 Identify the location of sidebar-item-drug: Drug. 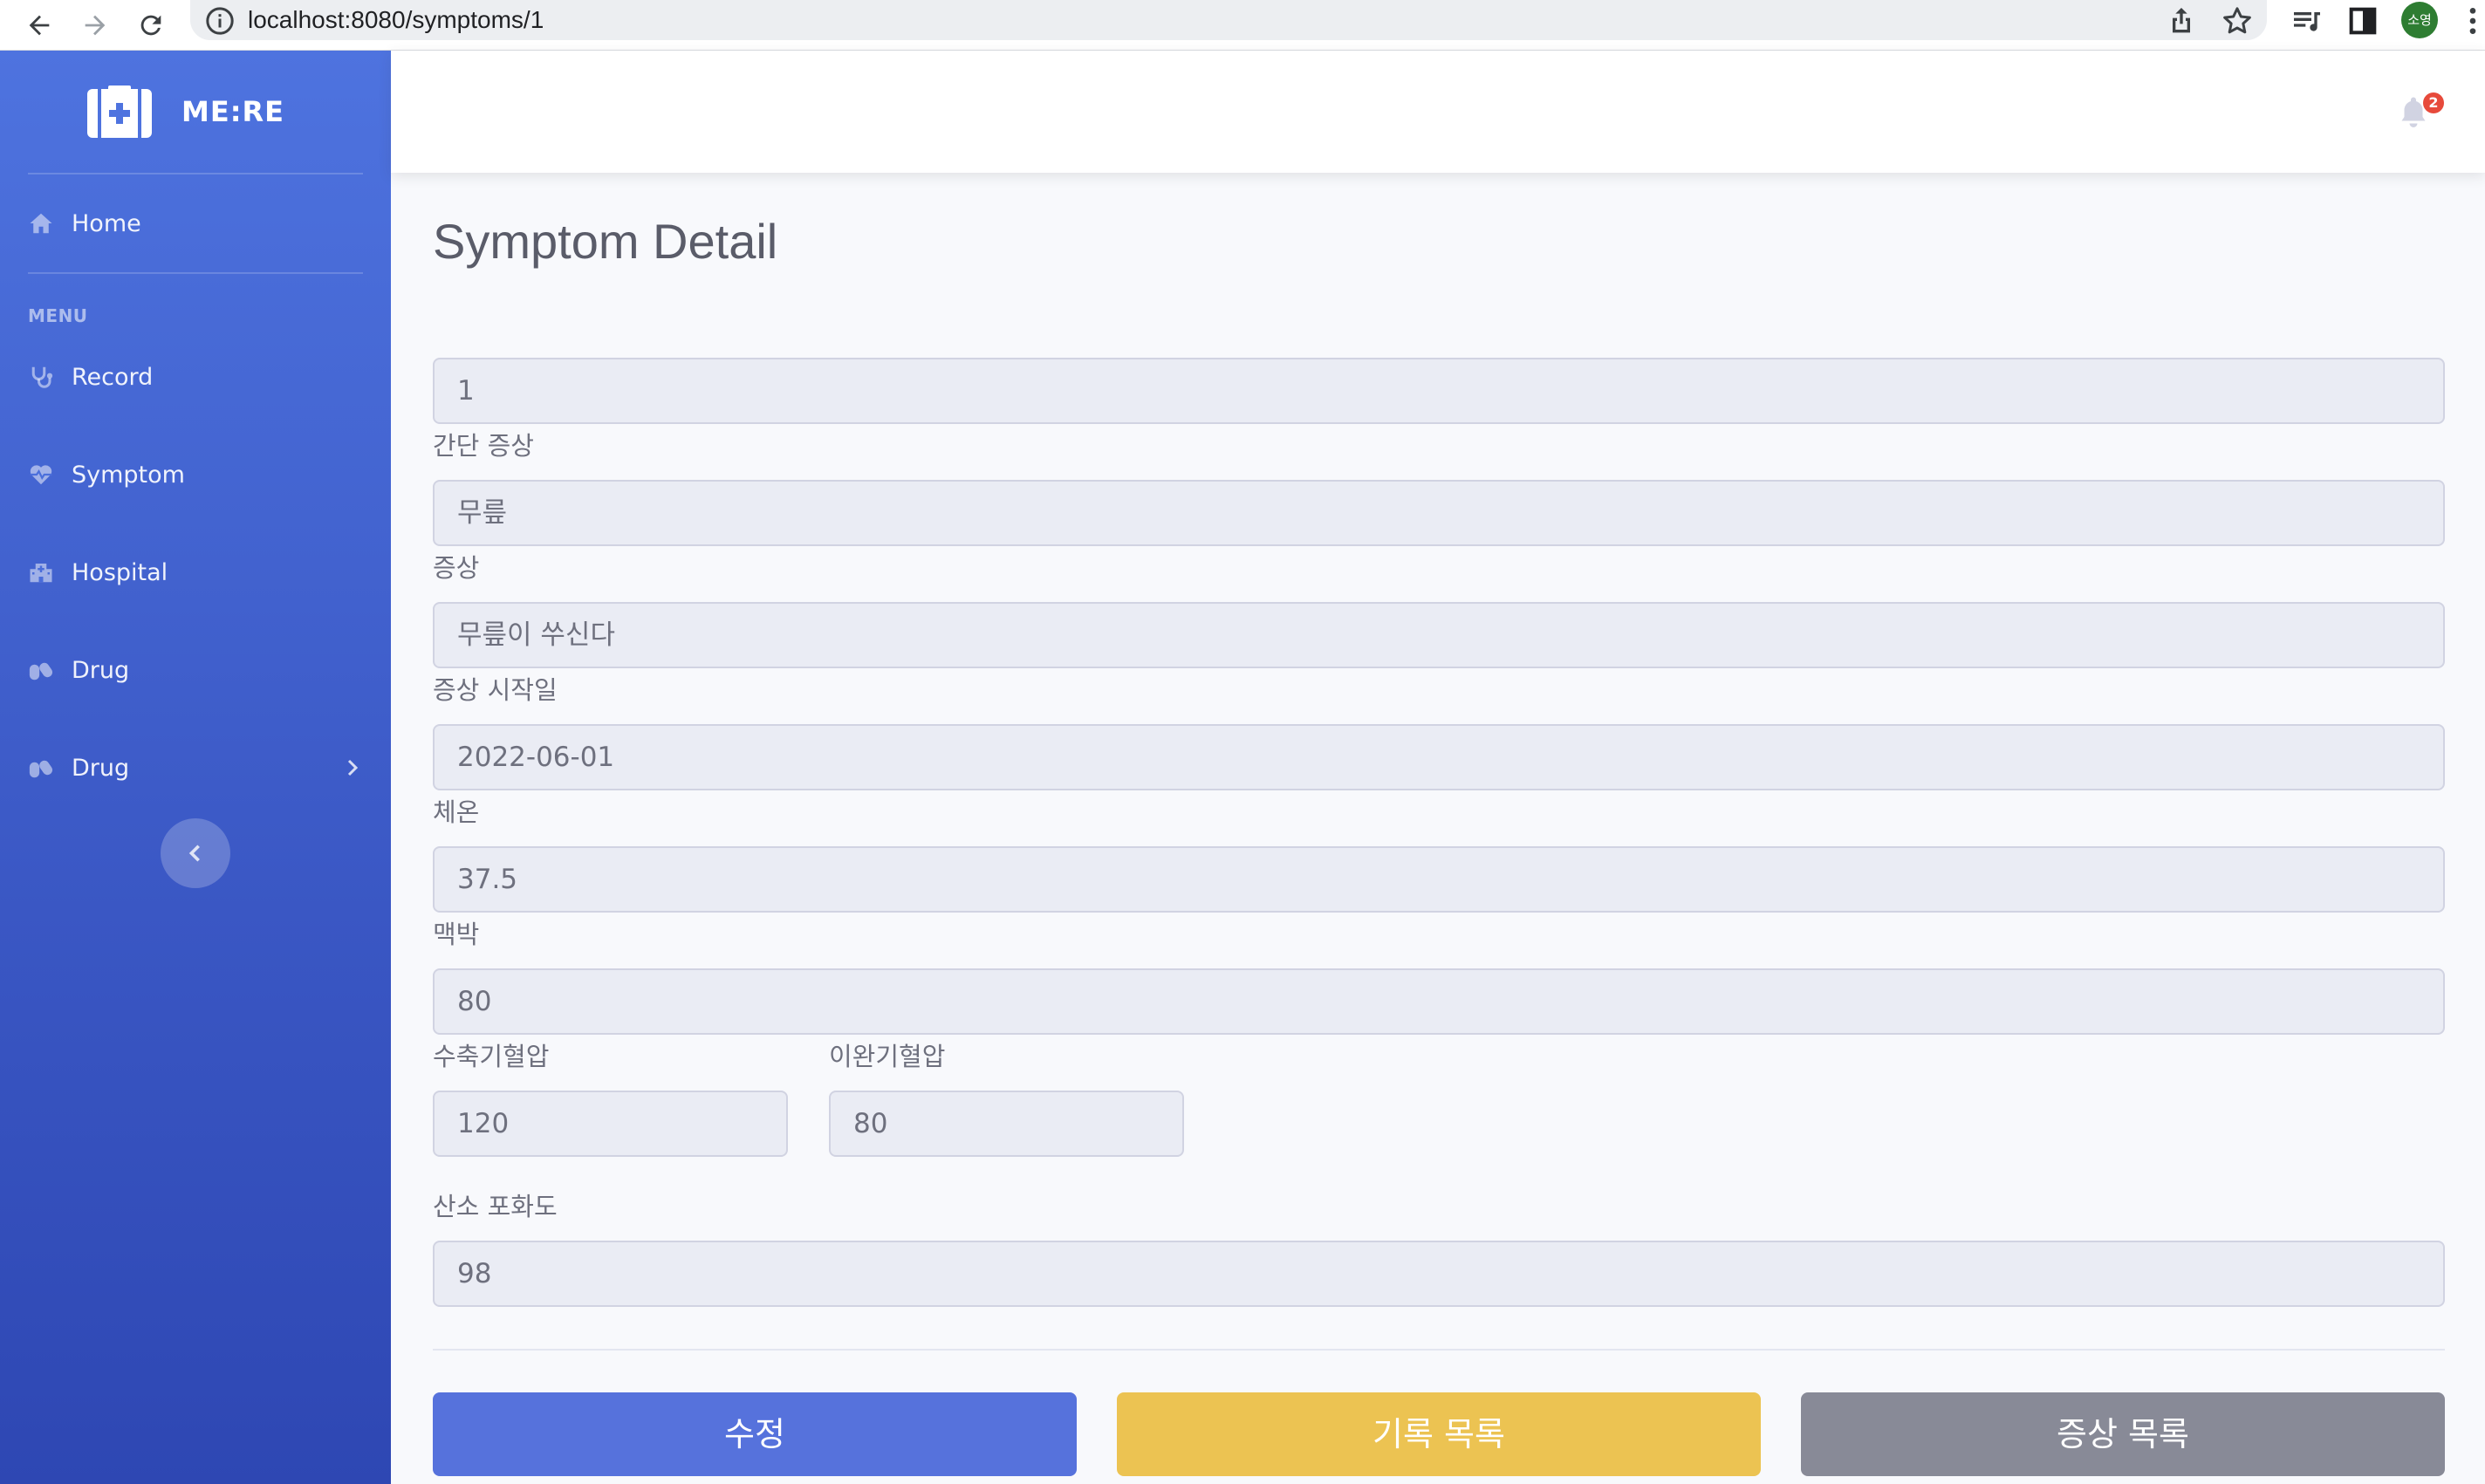
(195, 670).